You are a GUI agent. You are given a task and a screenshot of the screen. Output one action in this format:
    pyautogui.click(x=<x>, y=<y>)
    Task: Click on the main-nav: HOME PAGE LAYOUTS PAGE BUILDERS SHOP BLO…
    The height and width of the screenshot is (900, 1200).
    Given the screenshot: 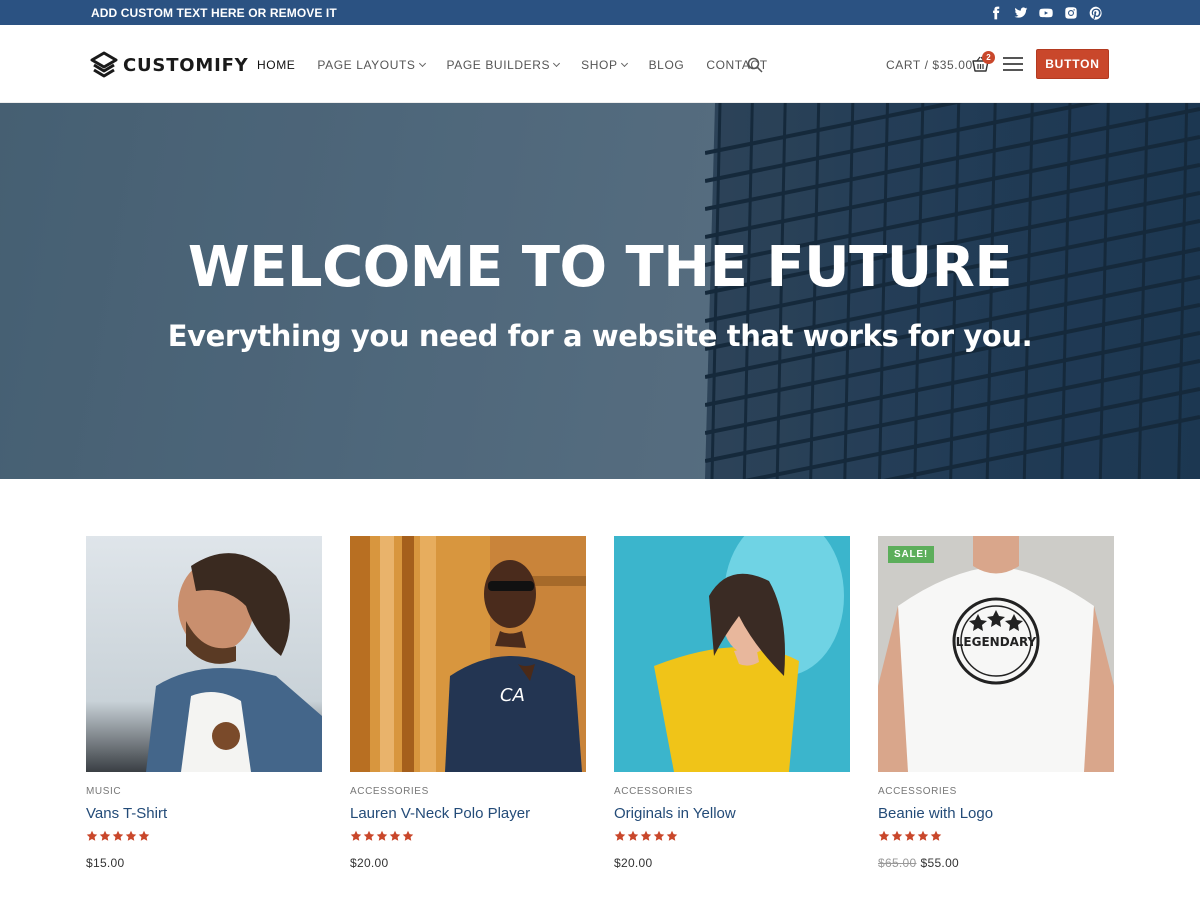 What is the action you would take?
    pyautogui.click(x=523, y=65)
    